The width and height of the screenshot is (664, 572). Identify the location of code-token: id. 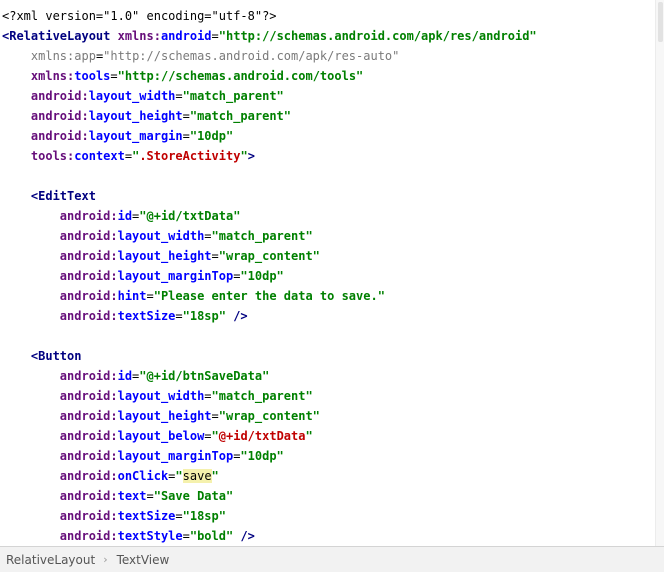
(125, 376).